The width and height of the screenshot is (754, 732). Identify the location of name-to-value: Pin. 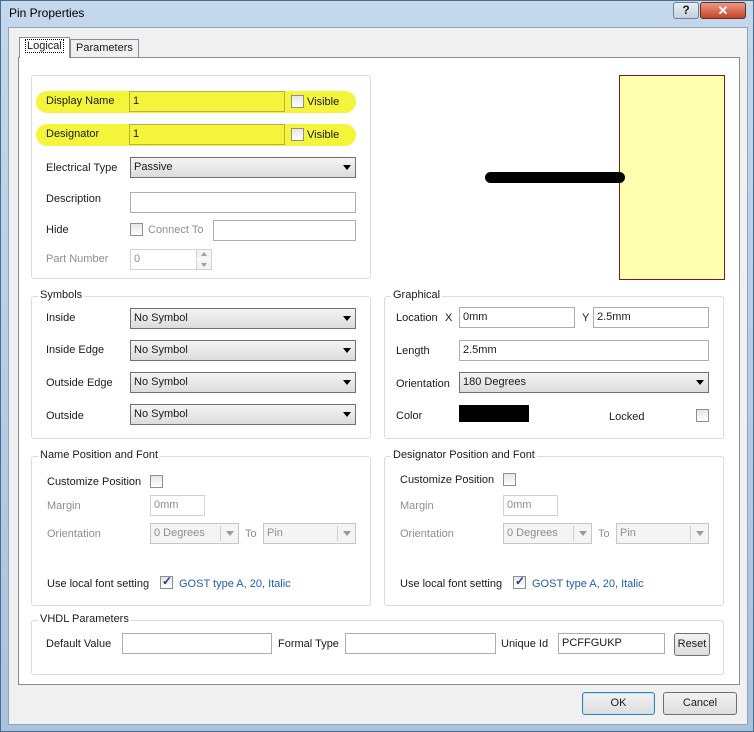
(275, 533).